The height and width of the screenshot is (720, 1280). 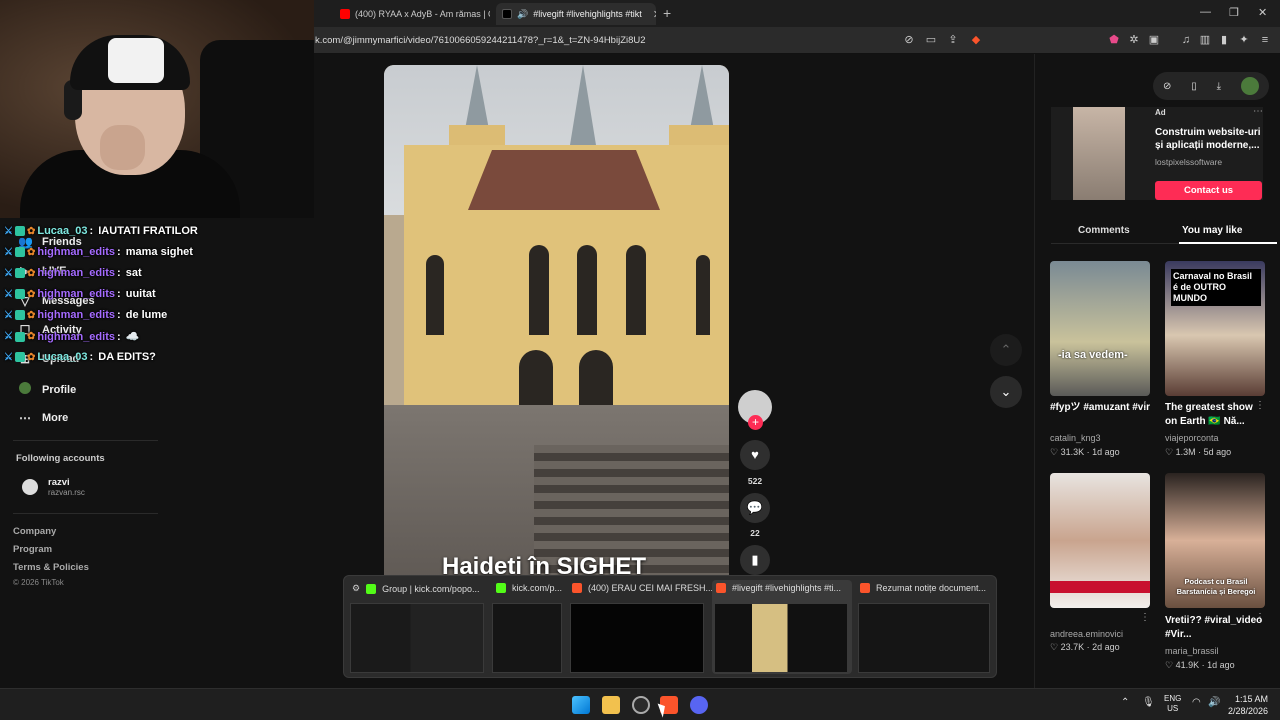 What do you see at coordinates (536, 377) in the screenshot?
I see `video-door` at bounding box center [536, 377].